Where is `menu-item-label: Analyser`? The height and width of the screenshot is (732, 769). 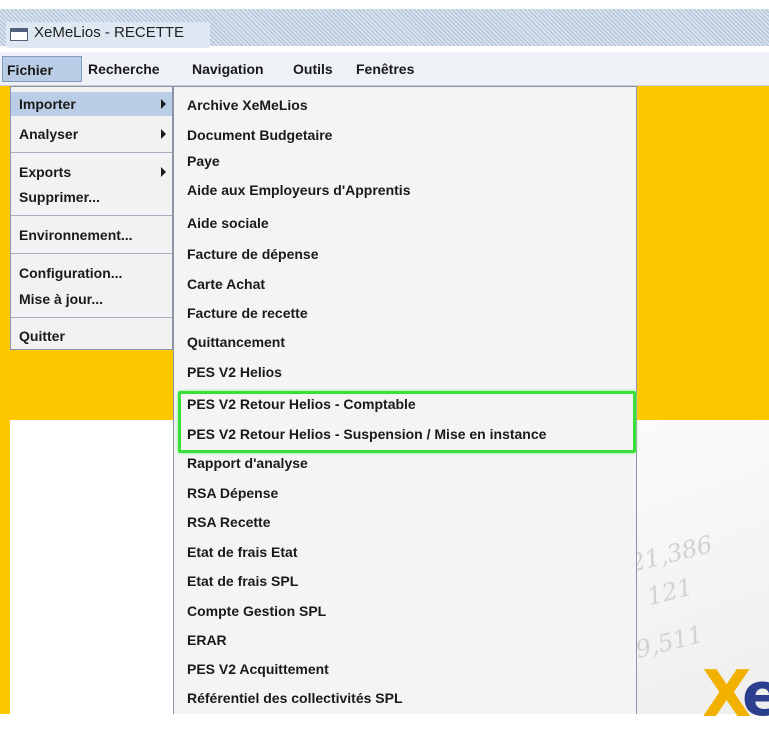 menu-item-label: Analyser is located at coordinates (49, 134).